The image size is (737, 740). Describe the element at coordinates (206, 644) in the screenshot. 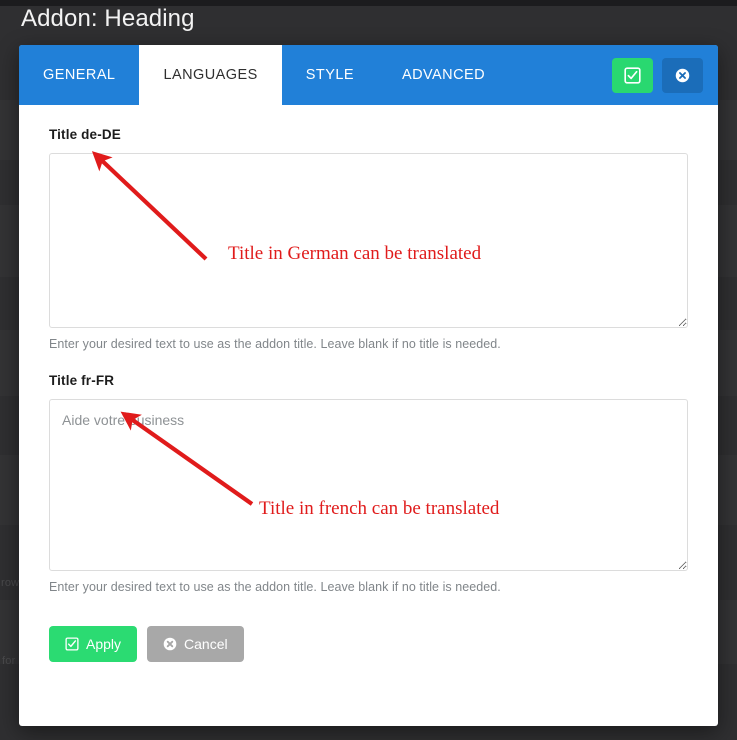

I see `cancel-button-label: Cancel` at that location.